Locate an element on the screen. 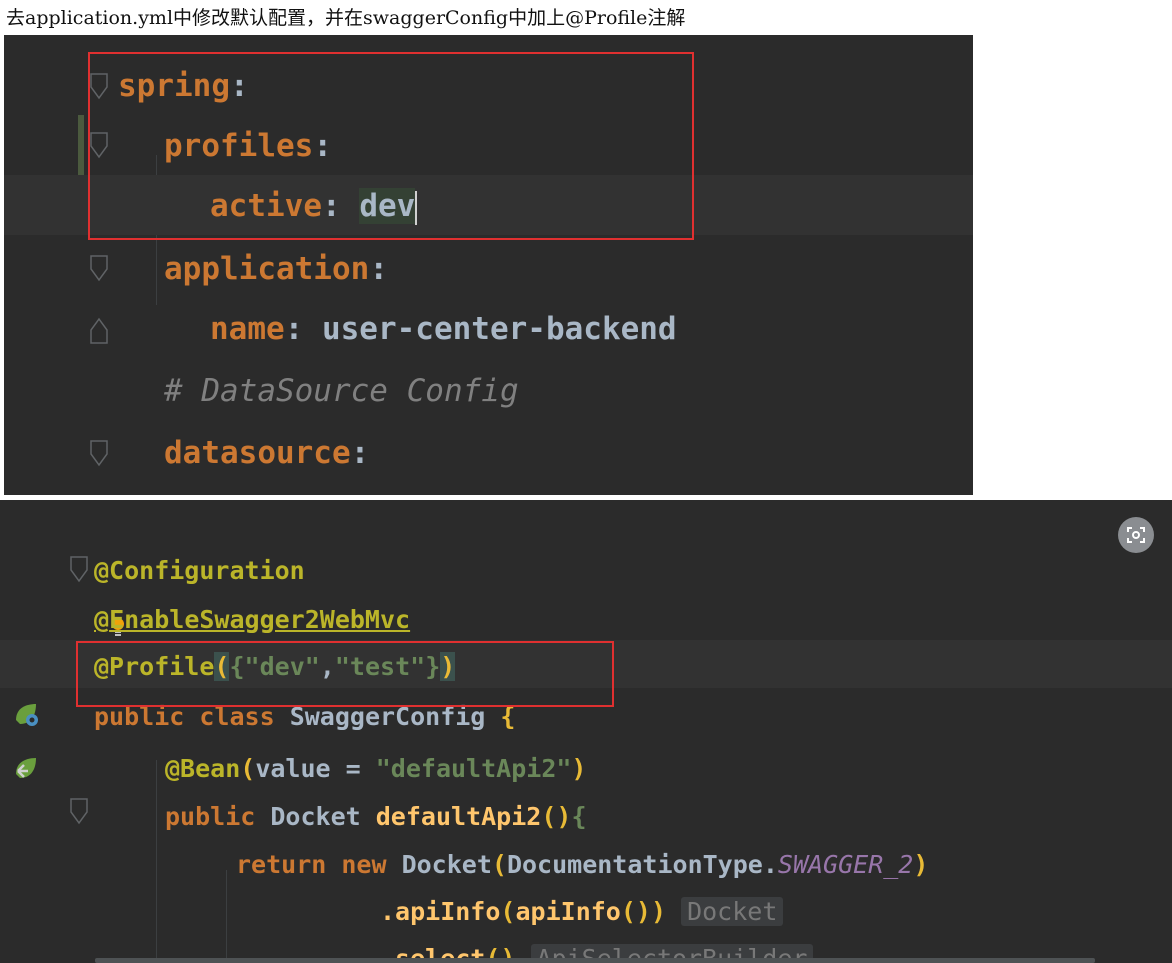 The image size is (1172, 963). code-line: public Docket defaultApi2(){ is located at coordinates (376, 816).